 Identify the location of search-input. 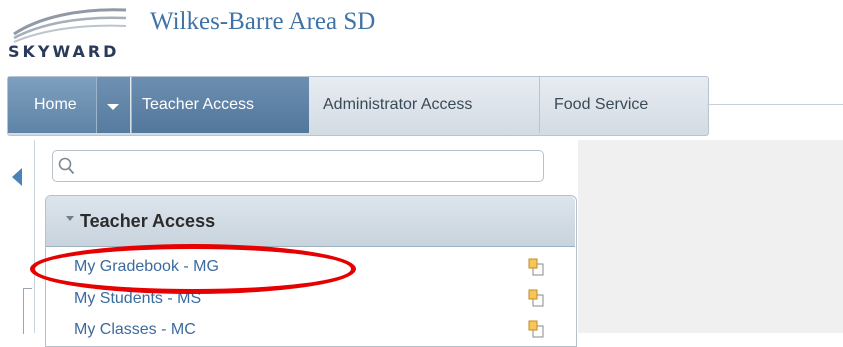
(298, 166).